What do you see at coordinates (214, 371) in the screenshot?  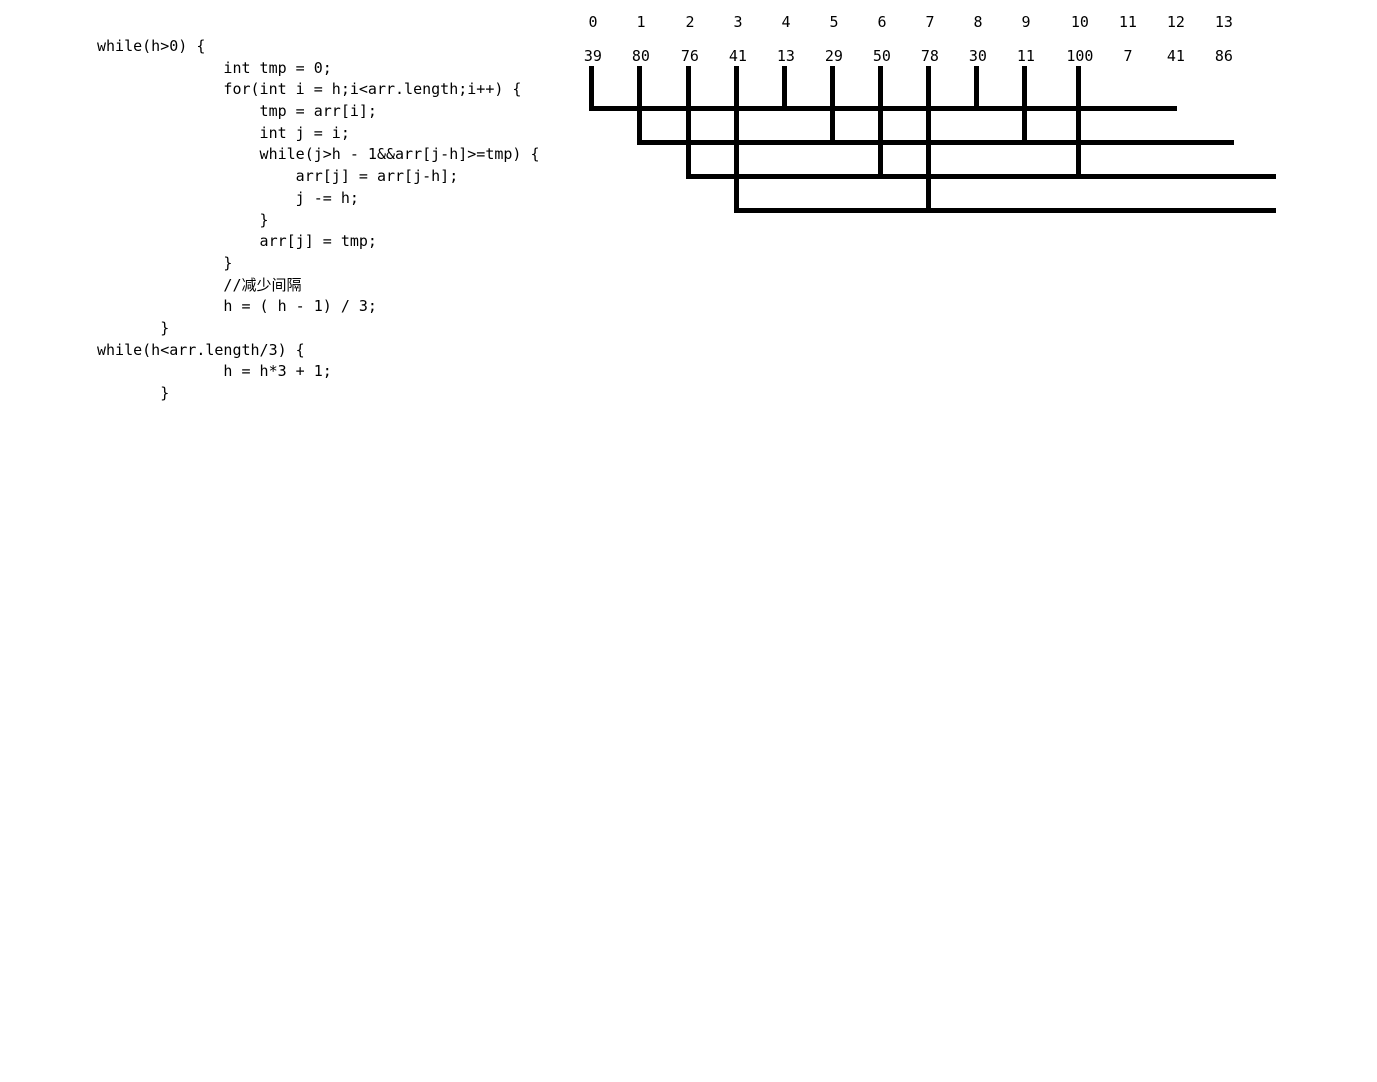 I see `code-line: h = h*3 + 1;` at bounding box center [214, 371].